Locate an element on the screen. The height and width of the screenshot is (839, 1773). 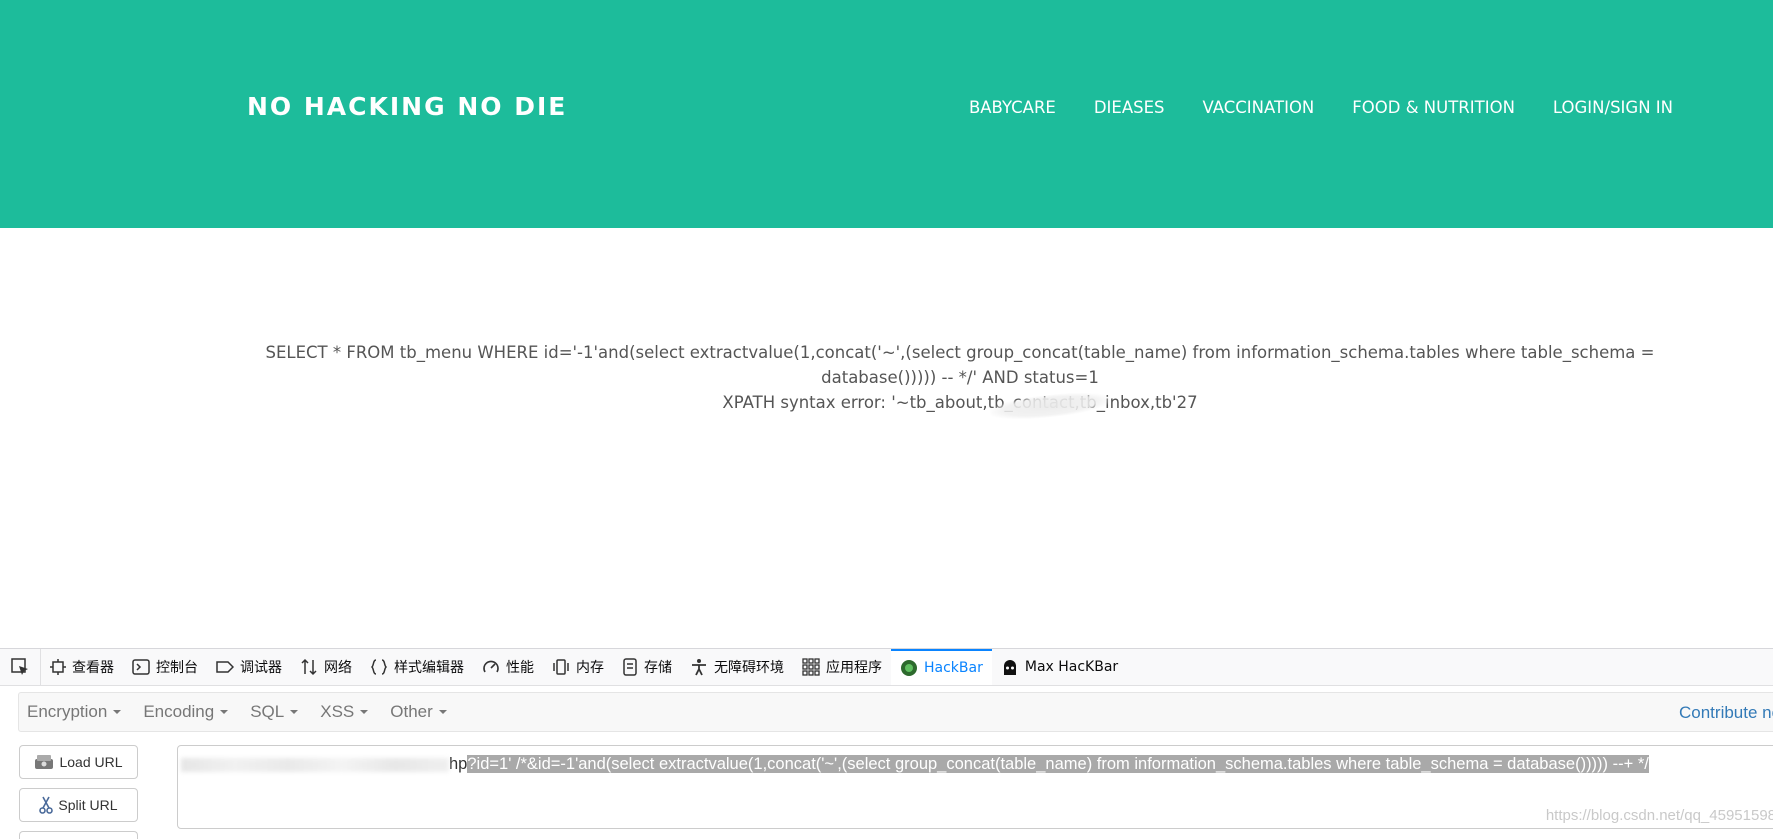
hackbar-icon is located at coordinates (909, 668).